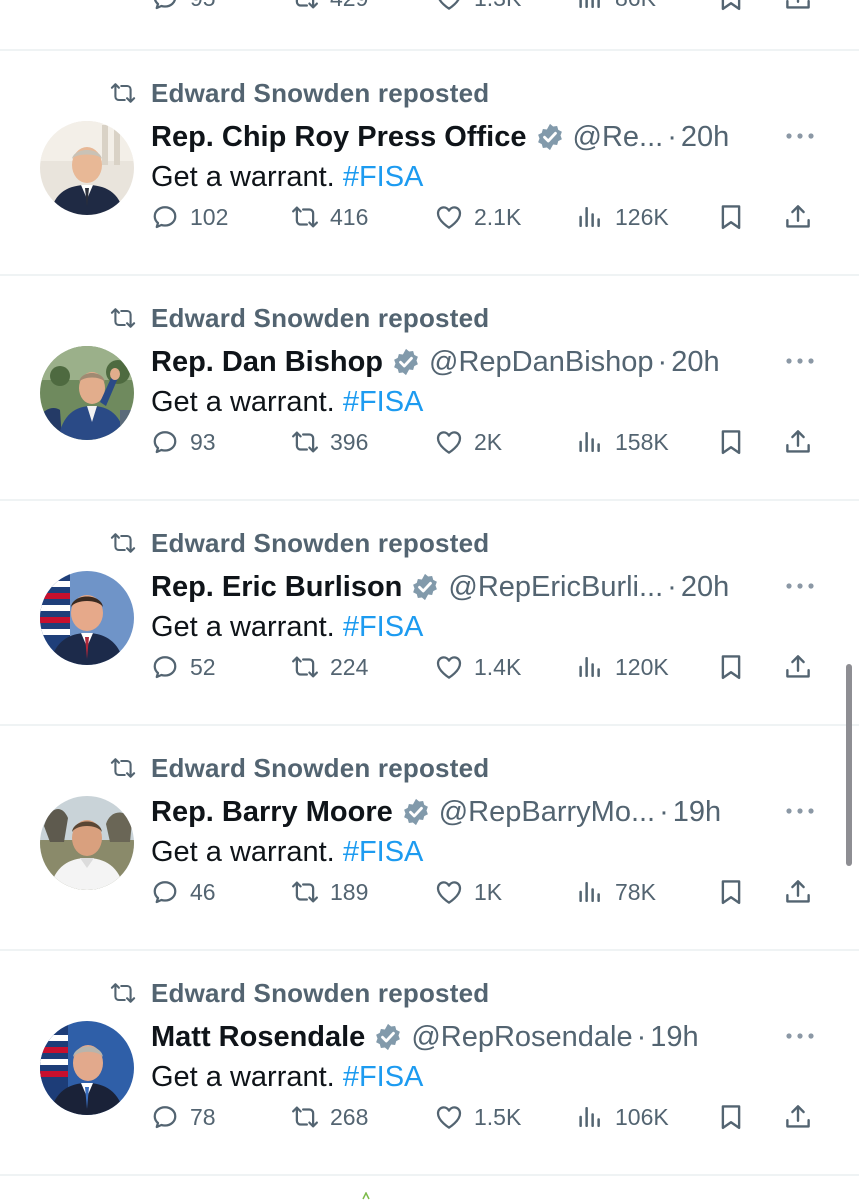  Describe the element at coordinates (349, 666) in the screenshot. I see `repost-count: 224` at that location.